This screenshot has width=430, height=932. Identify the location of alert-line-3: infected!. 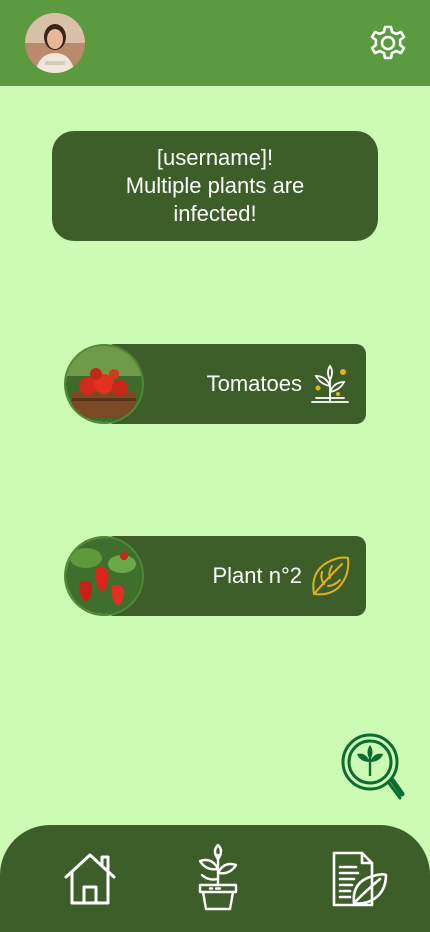
(215, 213).